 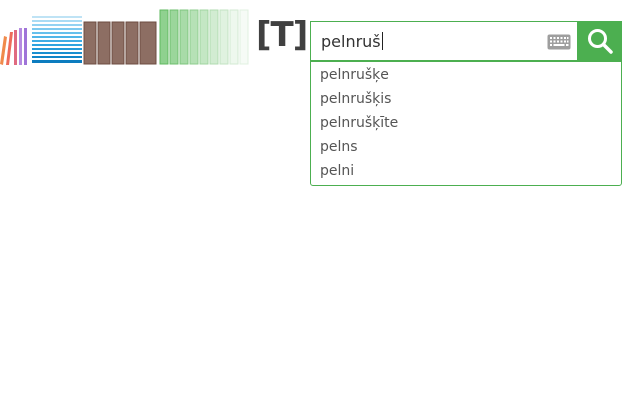 I want to click on search-bar: pelnruš, so click(x=466, y=41).